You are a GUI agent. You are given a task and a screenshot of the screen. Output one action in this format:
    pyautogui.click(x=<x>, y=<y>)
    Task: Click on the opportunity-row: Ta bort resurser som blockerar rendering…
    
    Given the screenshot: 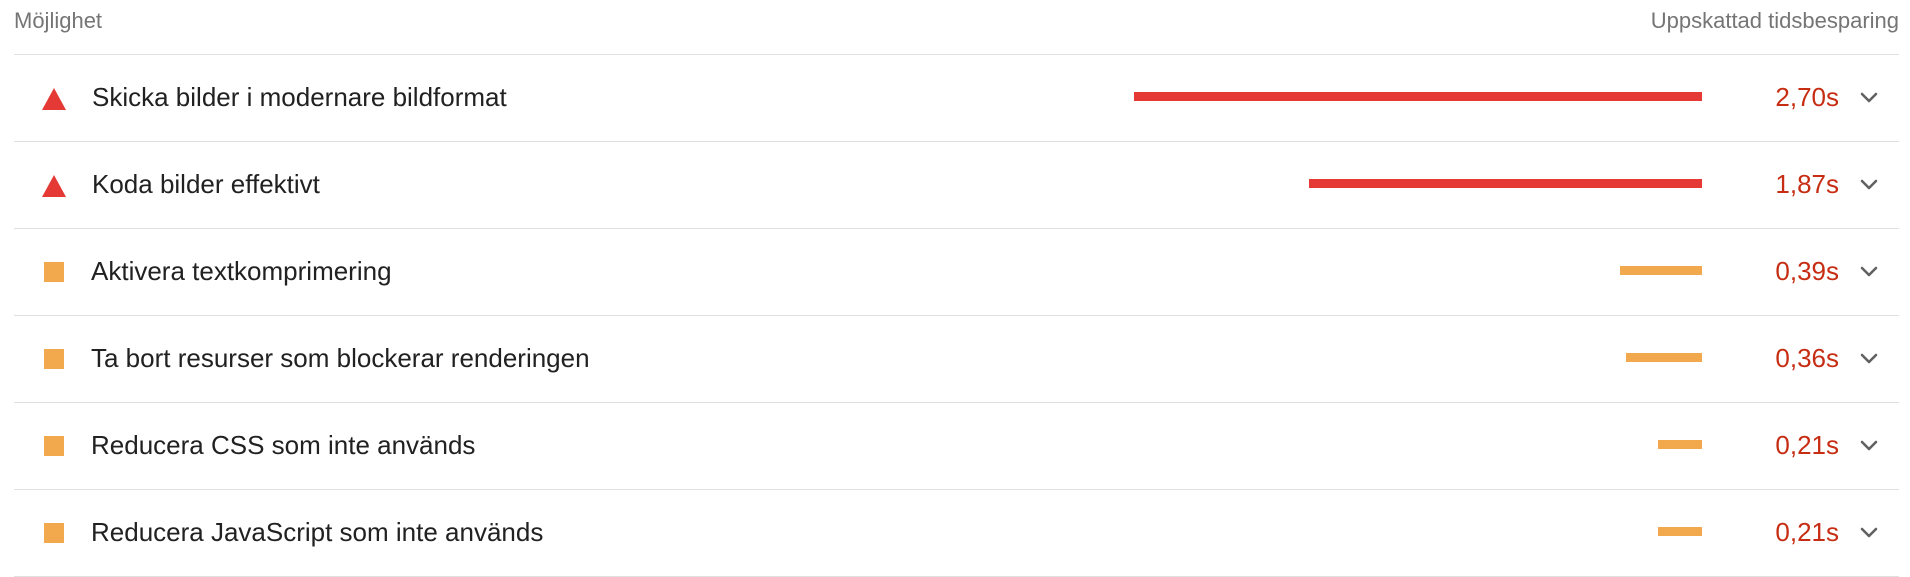 What is the action you would take?
    pyautogui.click(x=956, y=359)
    